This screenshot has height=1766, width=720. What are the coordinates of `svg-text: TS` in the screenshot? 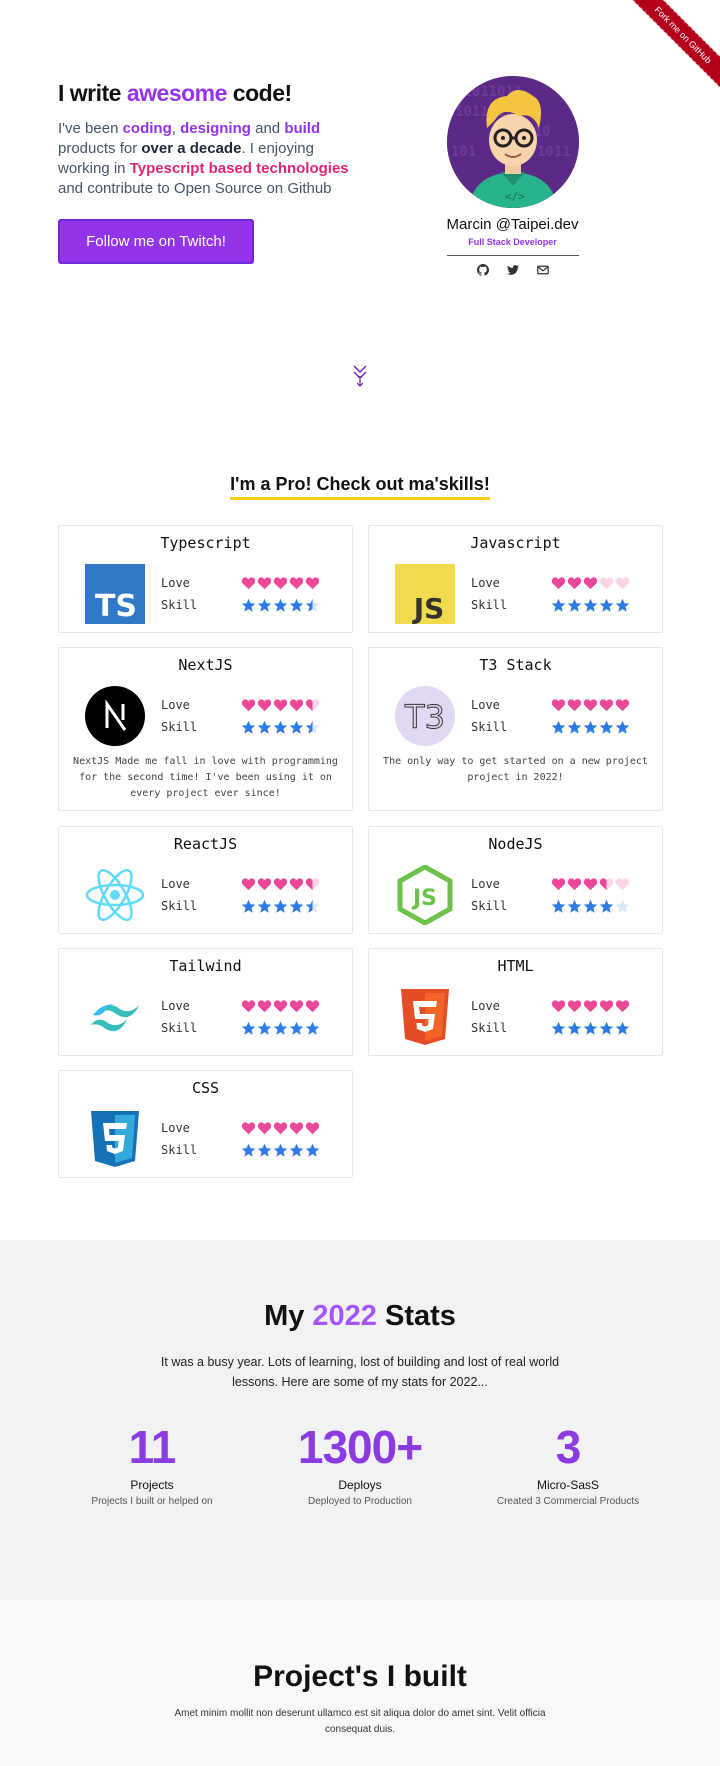 It's located at (116, 606).